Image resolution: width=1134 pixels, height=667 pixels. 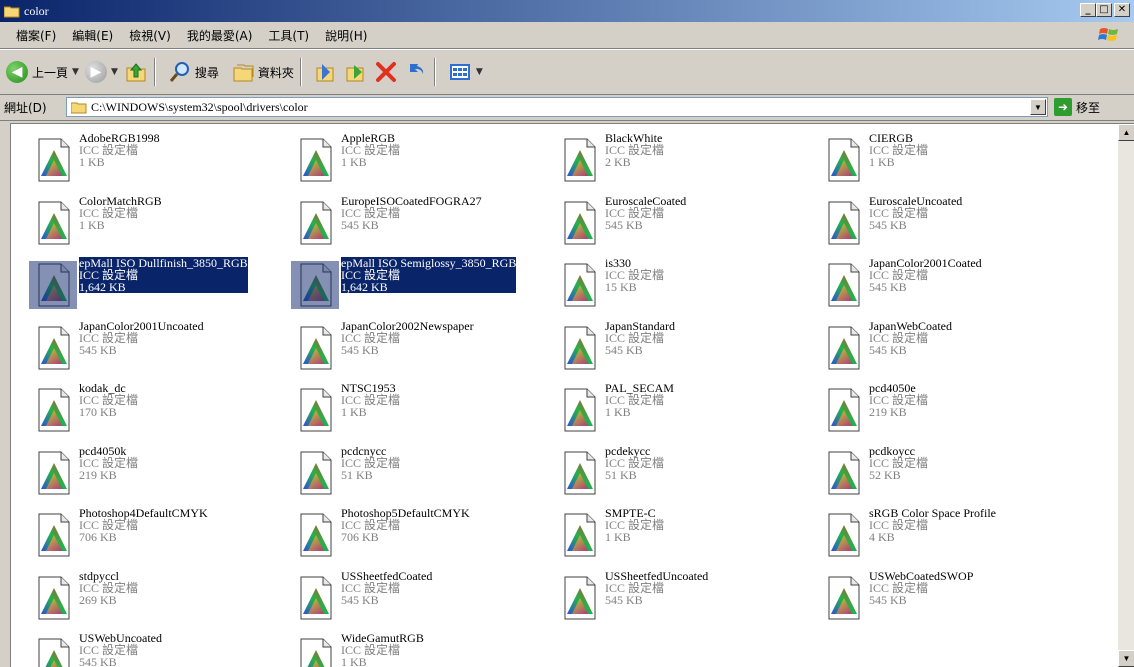 I want to click on file-name: USSheetfedUncoated, so click(x=657, y=575).